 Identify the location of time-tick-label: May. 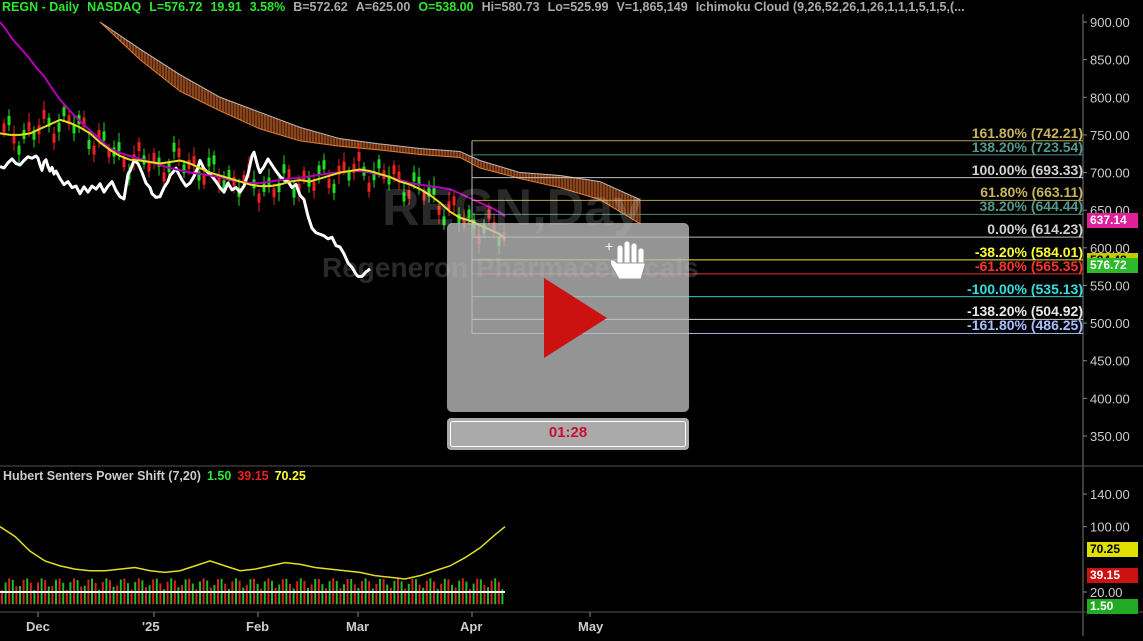
(591, 626).